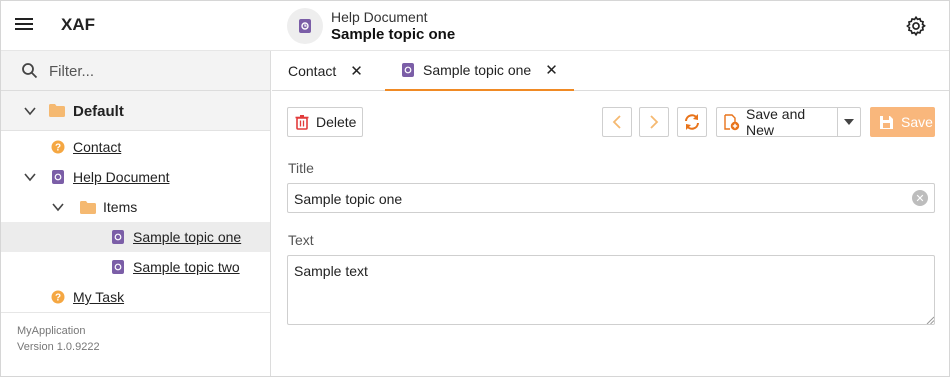 Image resolution: width=950 pixels, height=377 pixels. Describe the element at coordinates (917, 122) in the screenshot. I see `save-button-label: Save` at that location.